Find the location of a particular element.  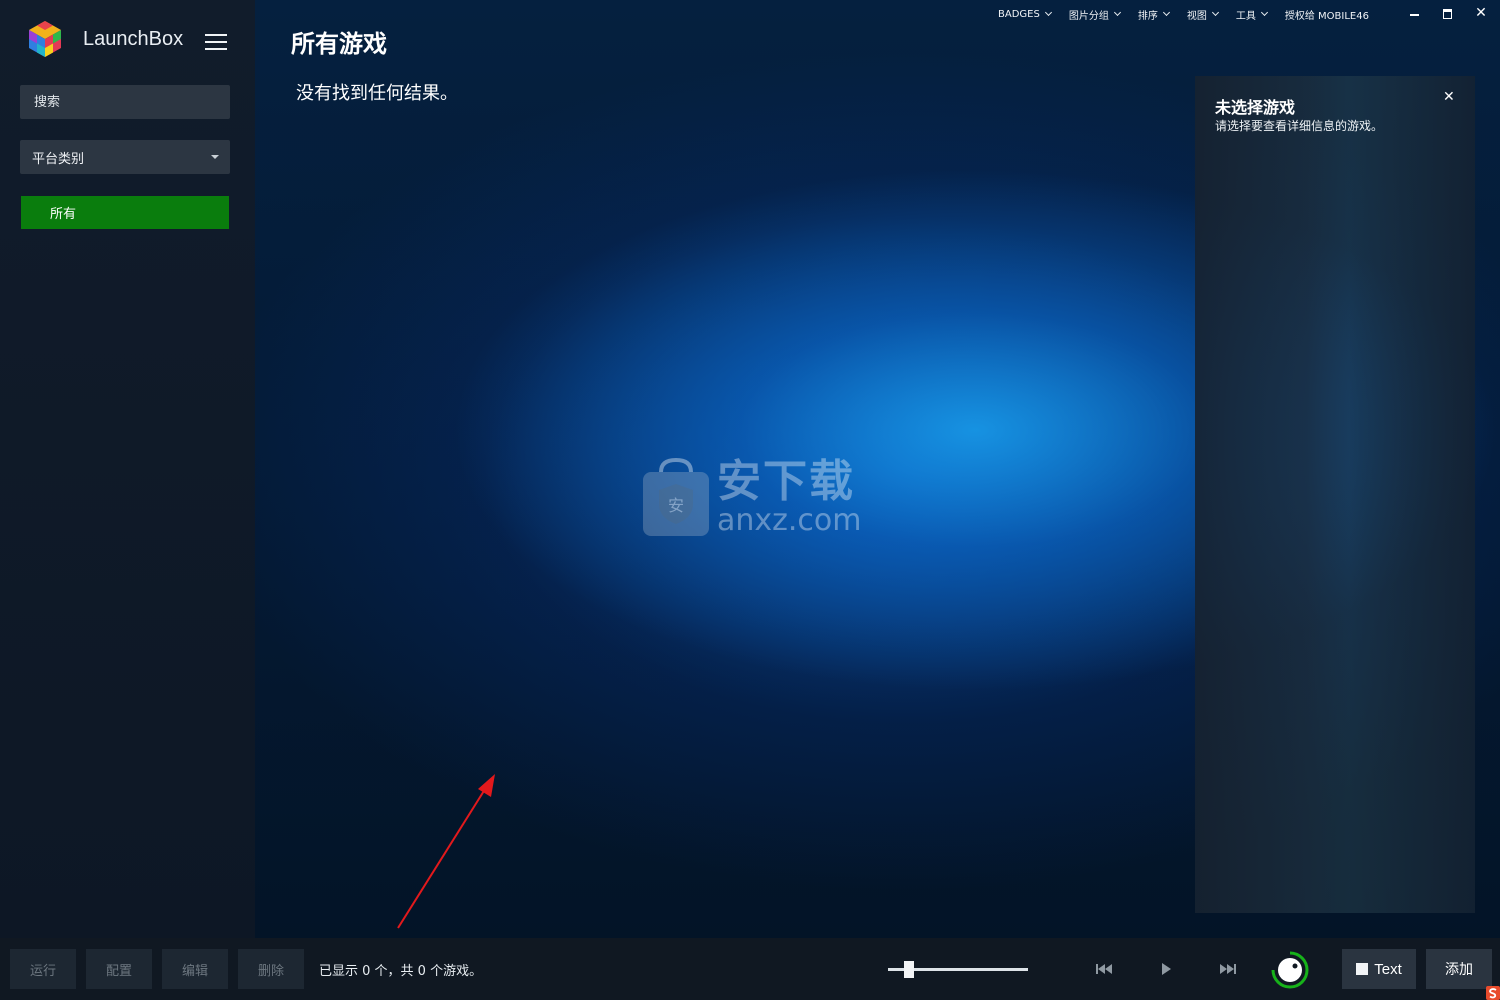

search-input is located at coordinates (125, 102).